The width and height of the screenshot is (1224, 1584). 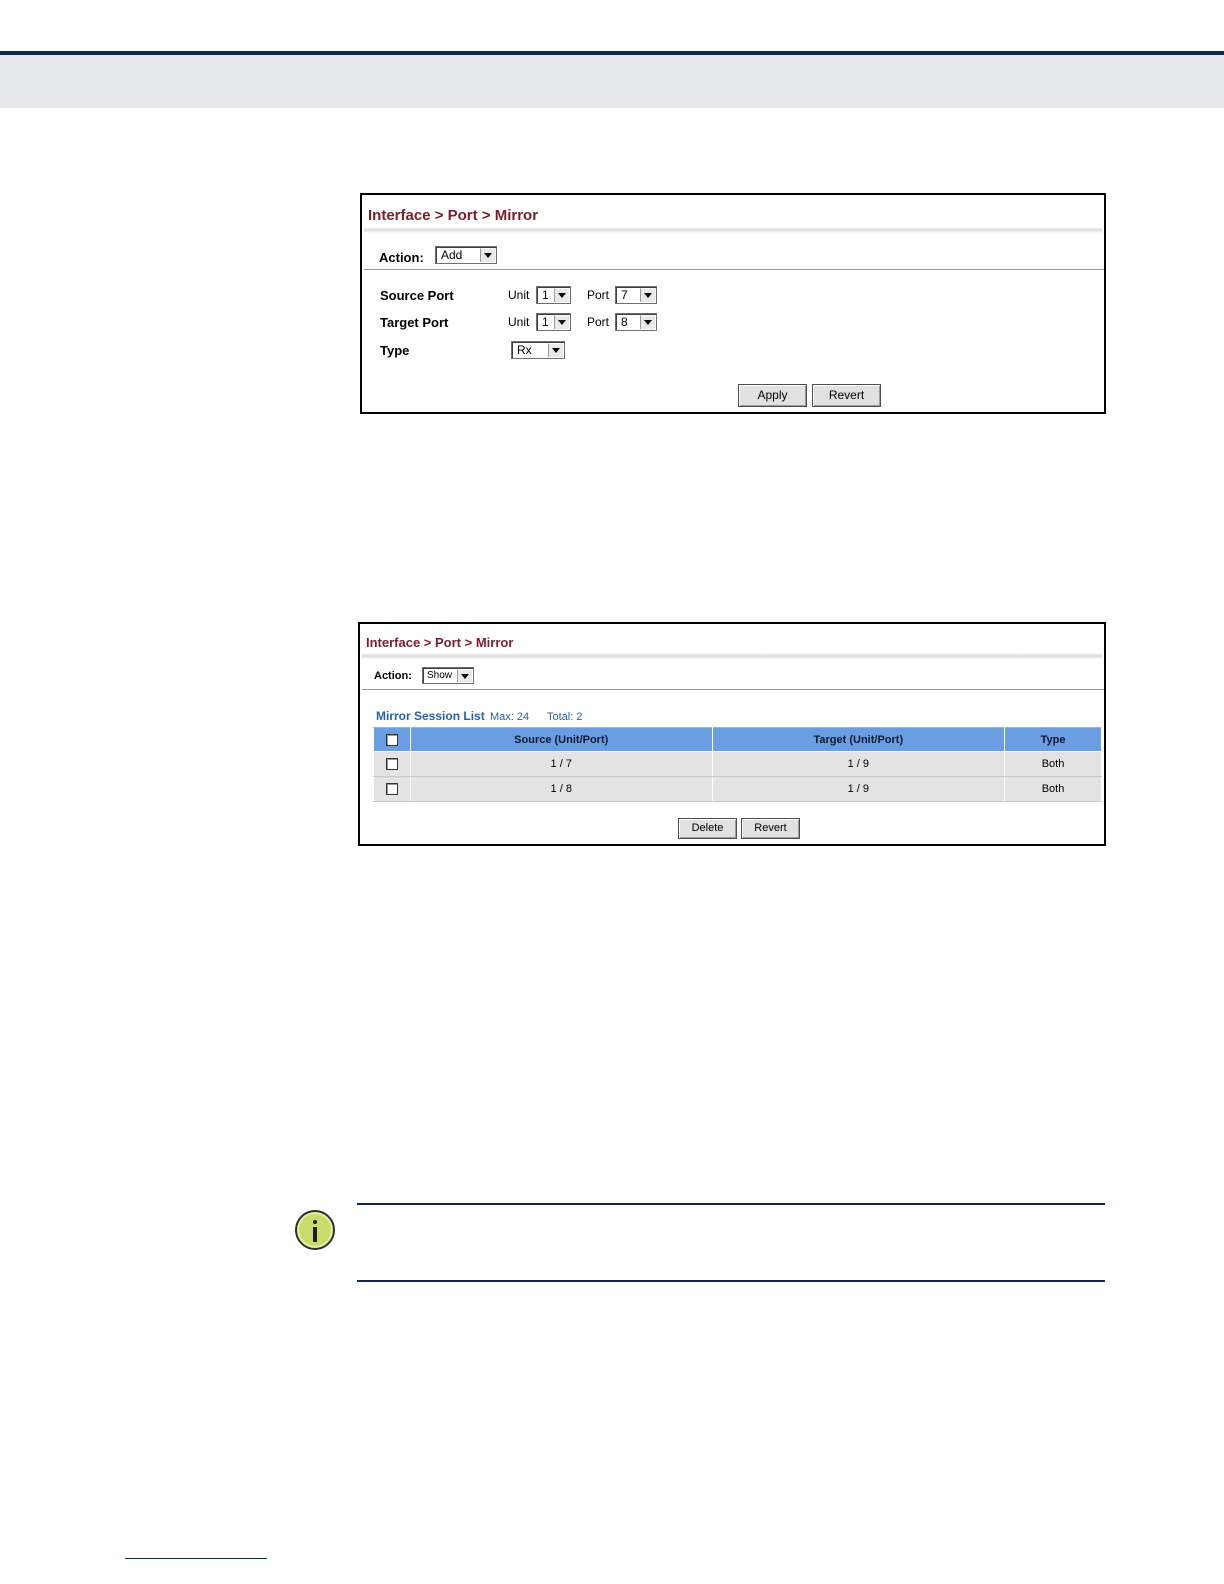 What do you see at coordinates (538, 350) in the screenshot?
I see `type-select: Rx` at bounding box center [538, 350].